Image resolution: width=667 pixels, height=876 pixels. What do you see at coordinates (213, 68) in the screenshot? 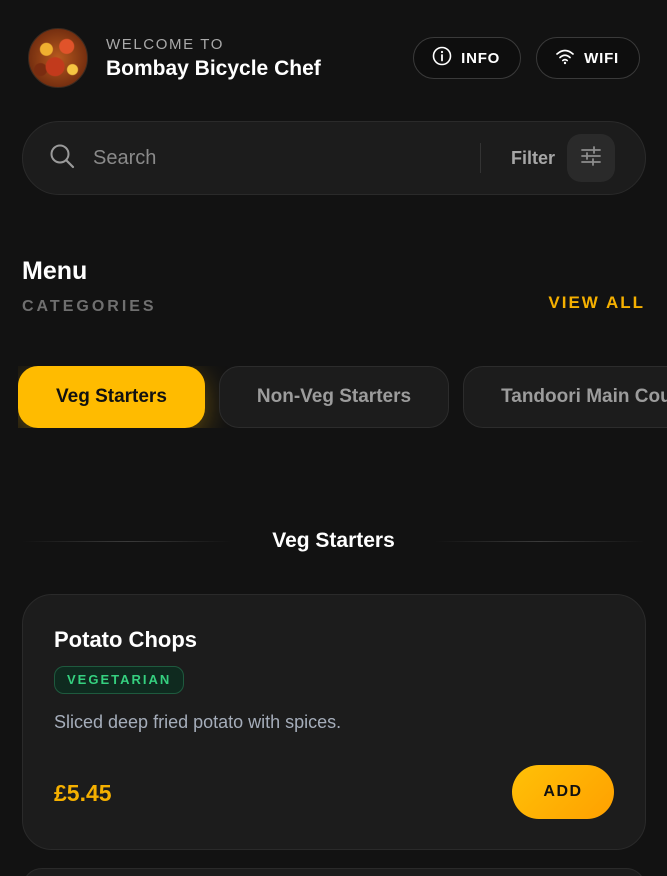
I see `restaurant-name: Bombay Bicycle Chef` at bounding box center [213, 68].